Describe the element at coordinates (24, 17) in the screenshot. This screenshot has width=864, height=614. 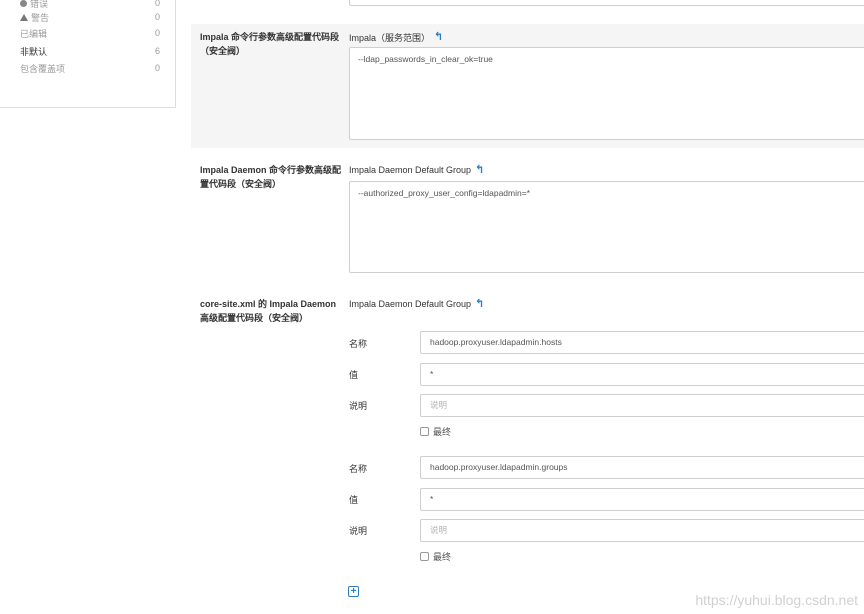
I see `warning-icon` at that location.